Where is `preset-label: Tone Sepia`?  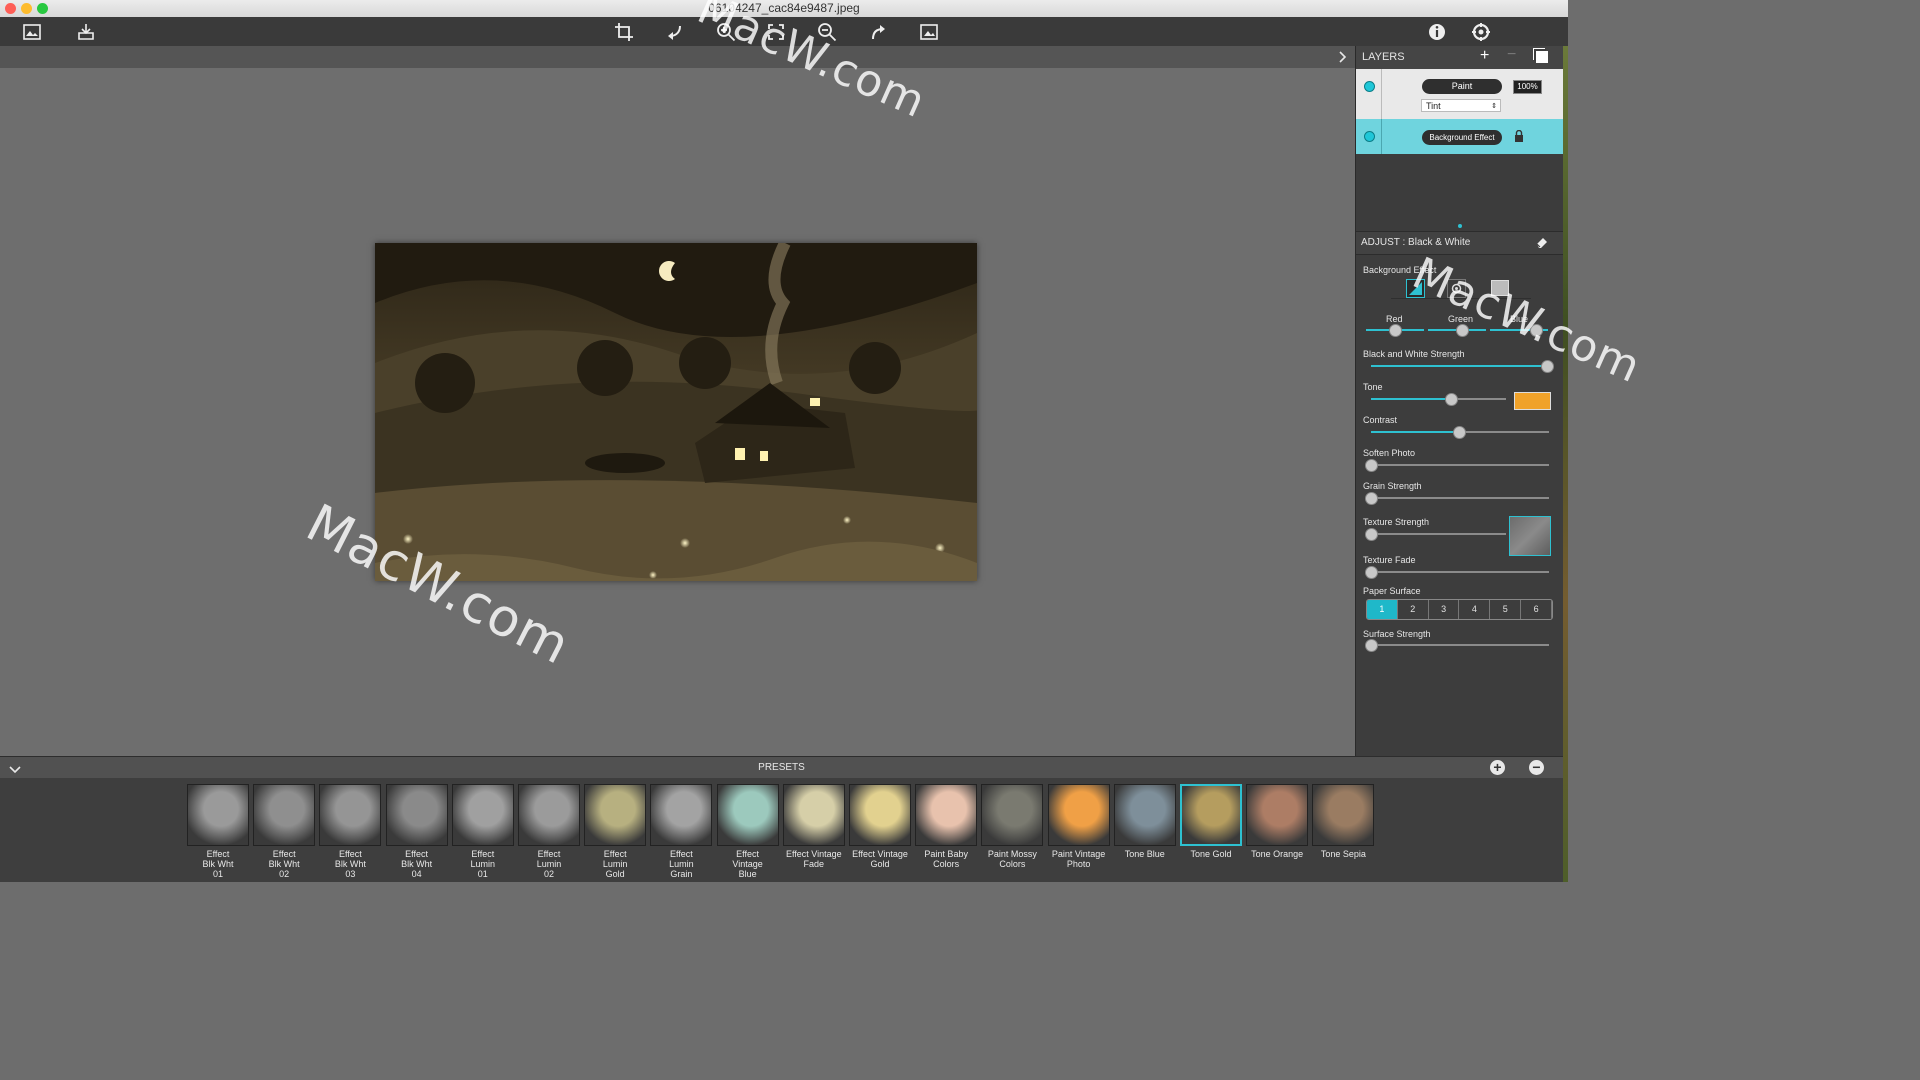
preset-label: Tone Sepia is located at coordinates (1343, 854).